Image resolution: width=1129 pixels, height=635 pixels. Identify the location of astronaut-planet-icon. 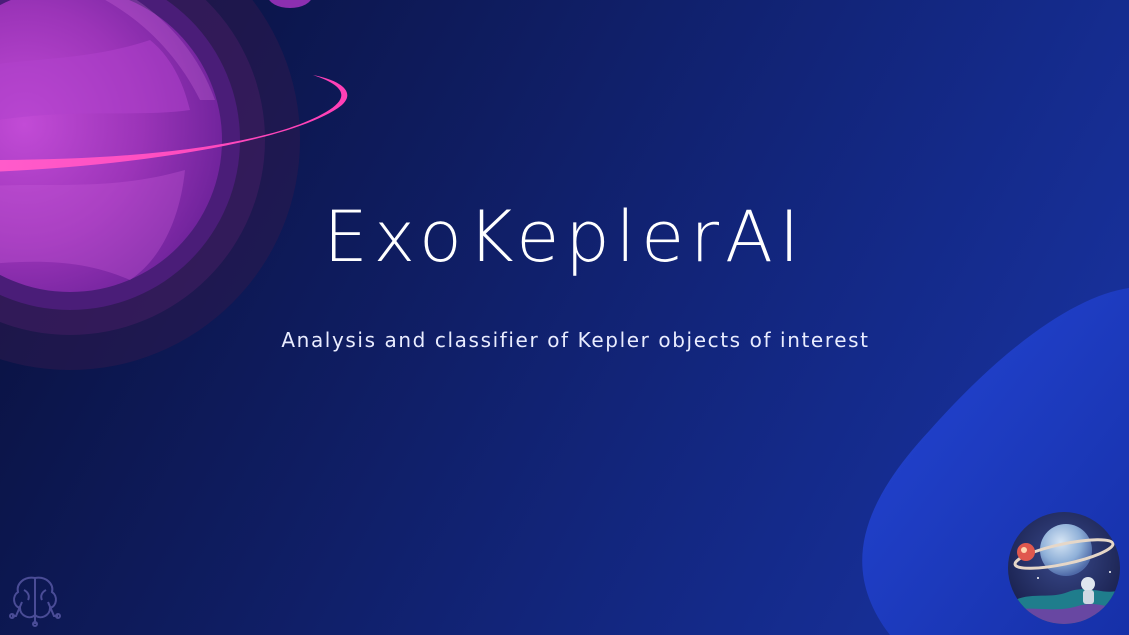
(1064, 568).